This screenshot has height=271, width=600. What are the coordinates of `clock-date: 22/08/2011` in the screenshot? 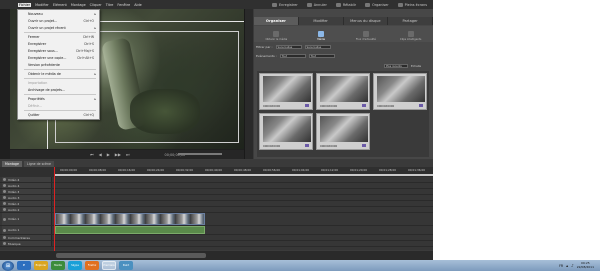 It's located at (585, 266).